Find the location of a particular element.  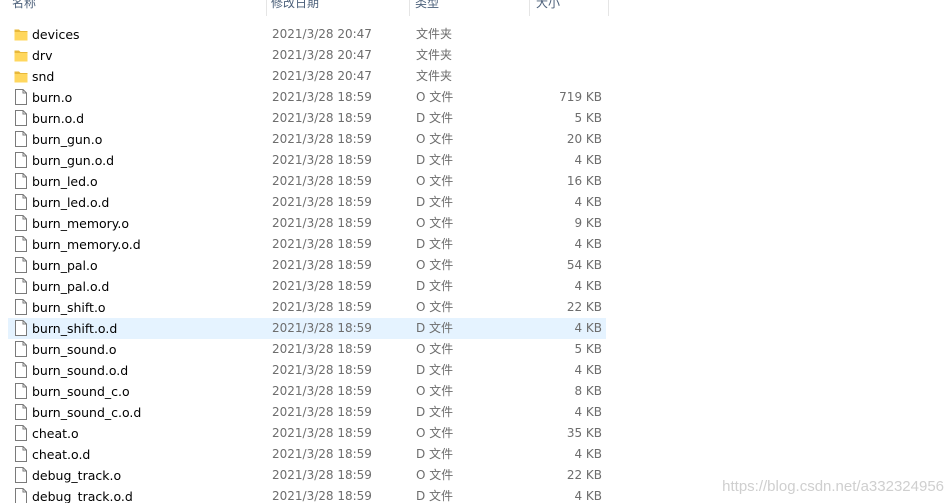

folder-row: snd 2021/3/28 20:47 文件夹 is located at coordinates (476, 76).